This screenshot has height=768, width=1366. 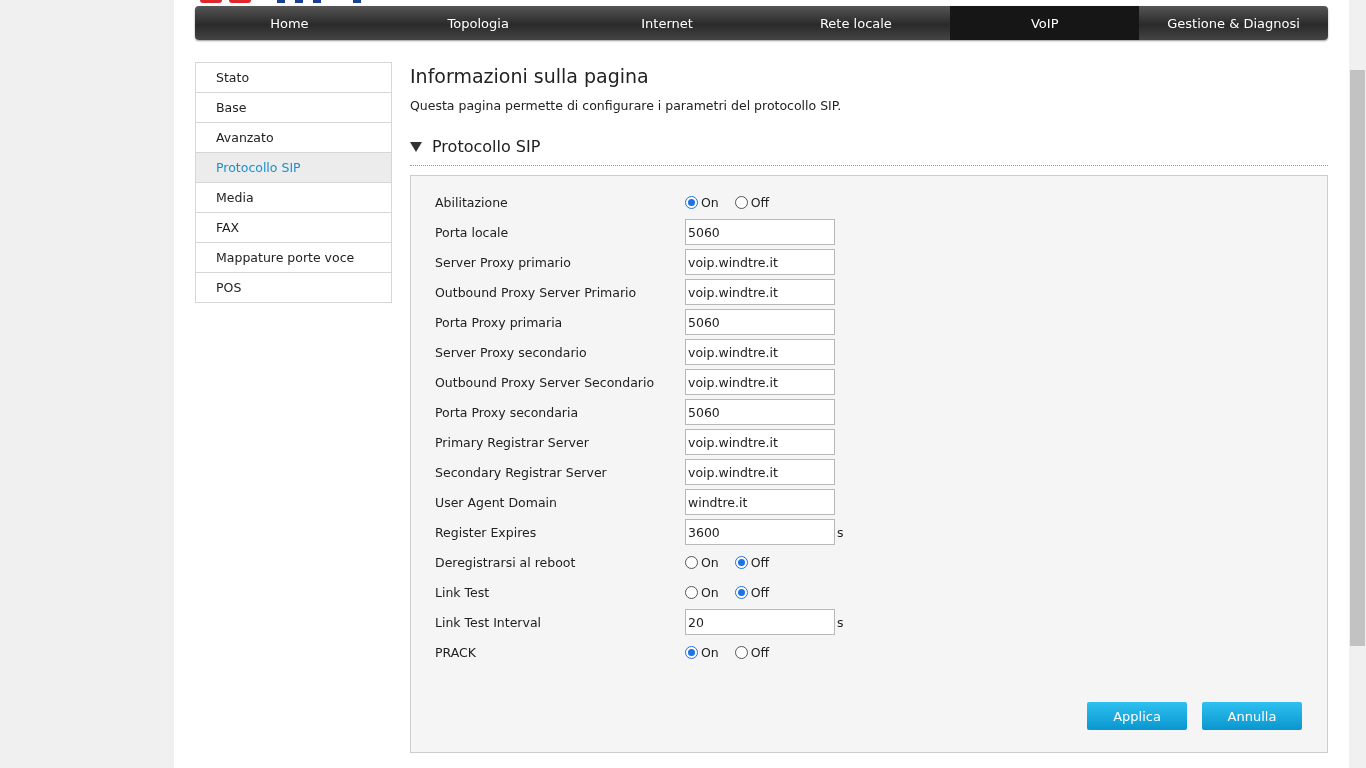 I want to click on sidebar-item: Media, so click(x=293, y=197).